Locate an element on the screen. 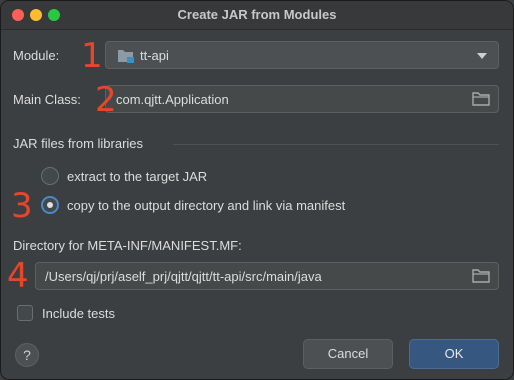  title-bar: Create JAR from Modules is located at coordinates (257, 15).